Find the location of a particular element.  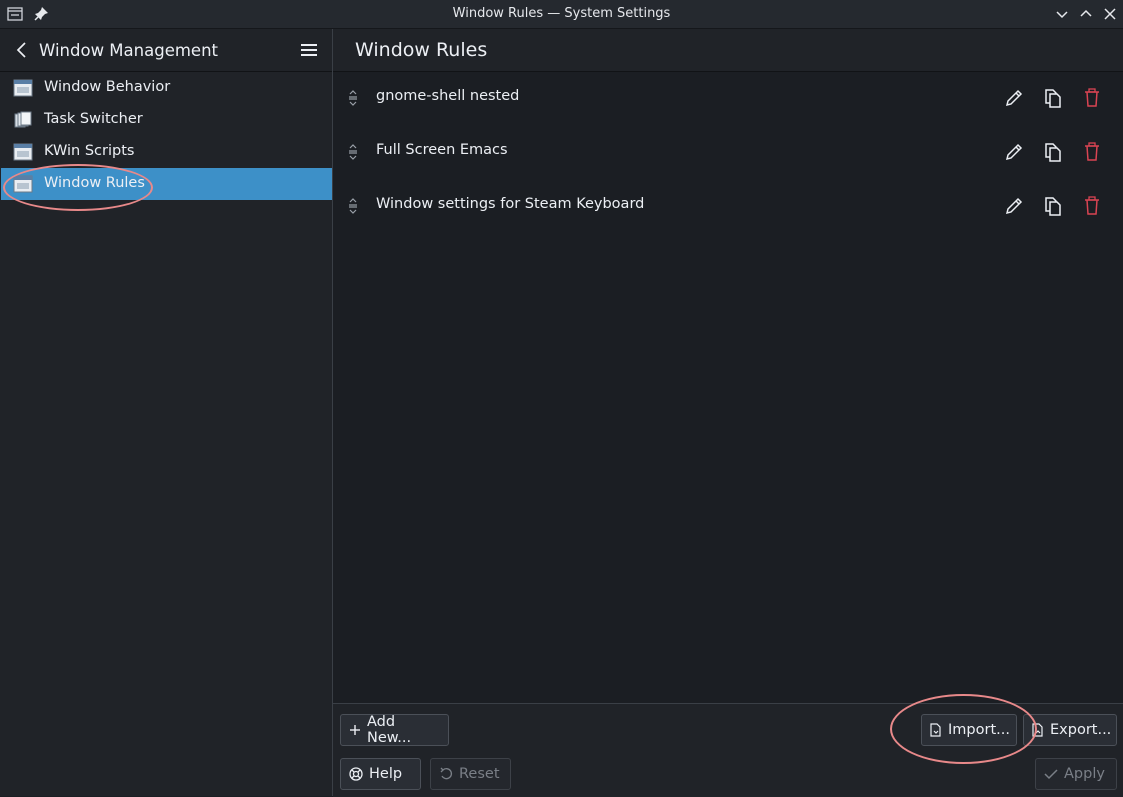

reset-label: Reset is located at coordinates (479, 774).